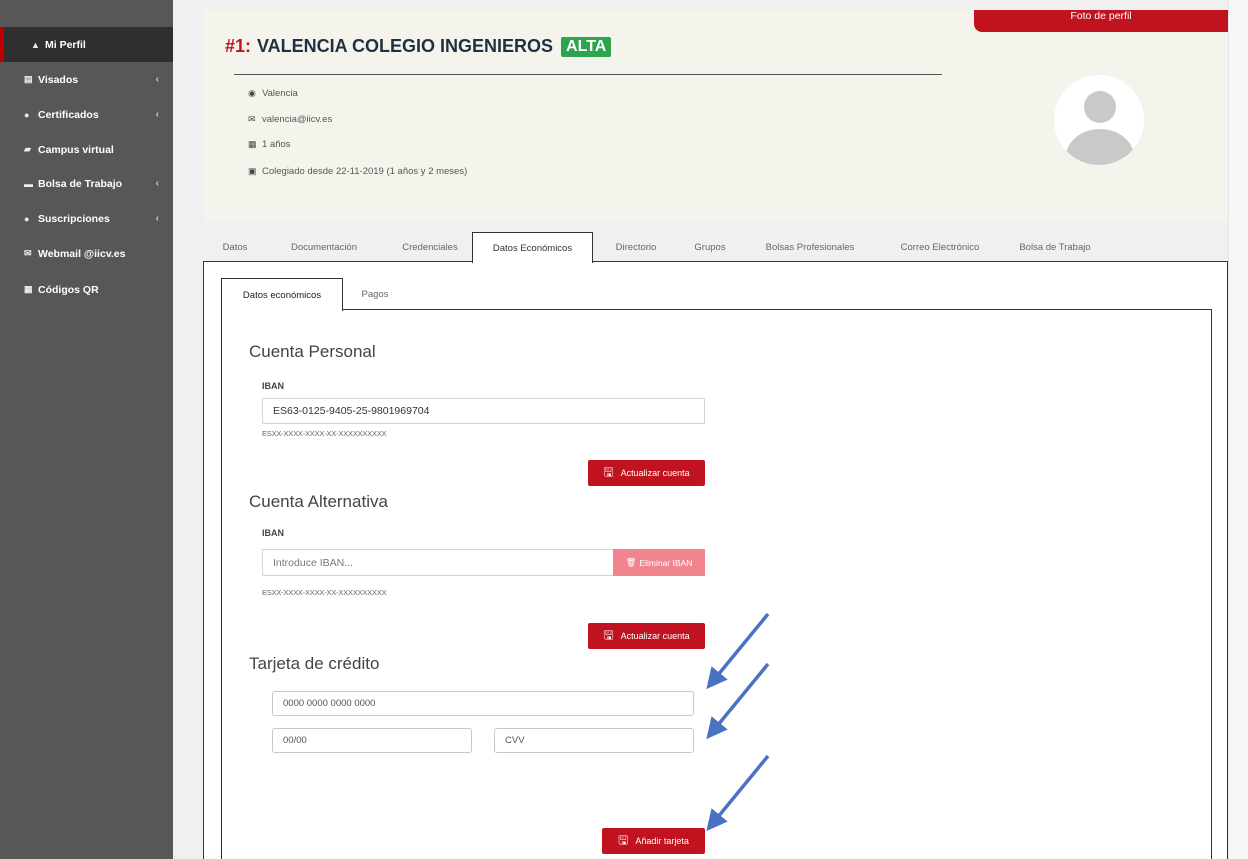 This screenshot has height=859, width=1248. Describe the element at coordinates (636, 247) in the screenshot. I see `tab-directorio: Directorio` at that location.